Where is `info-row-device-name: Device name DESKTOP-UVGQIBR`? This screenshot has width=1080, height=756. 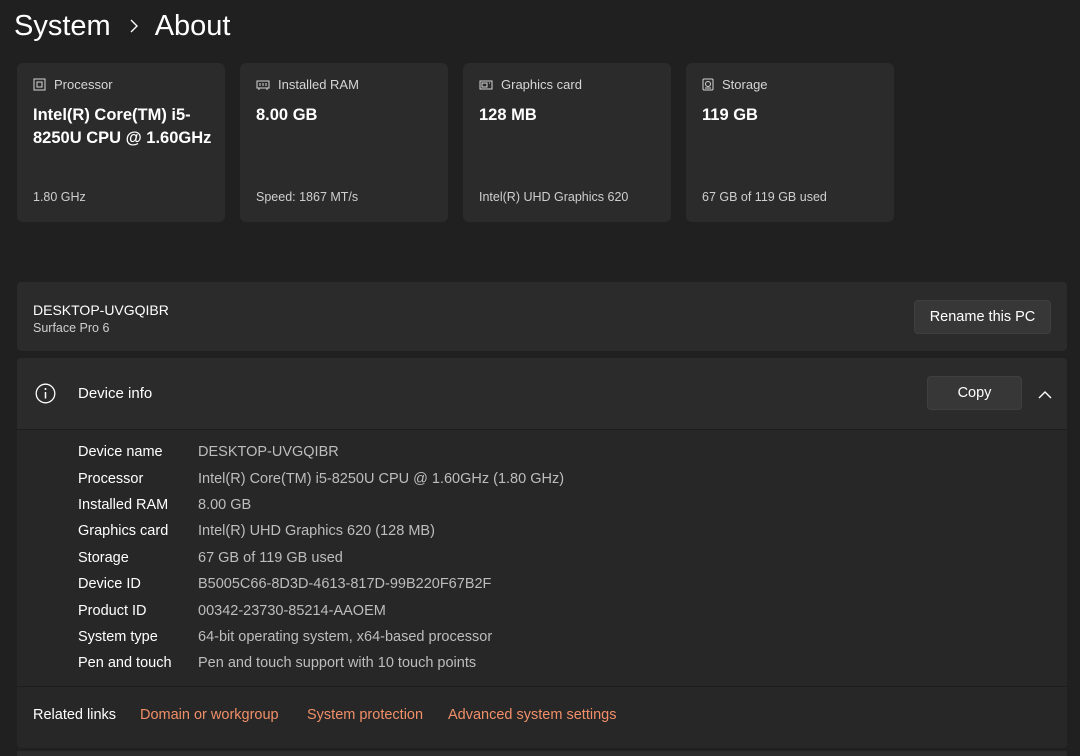 info-row-device-name: Device name DESKTOP-UVGQIBR is located at coordinates (321, 452).